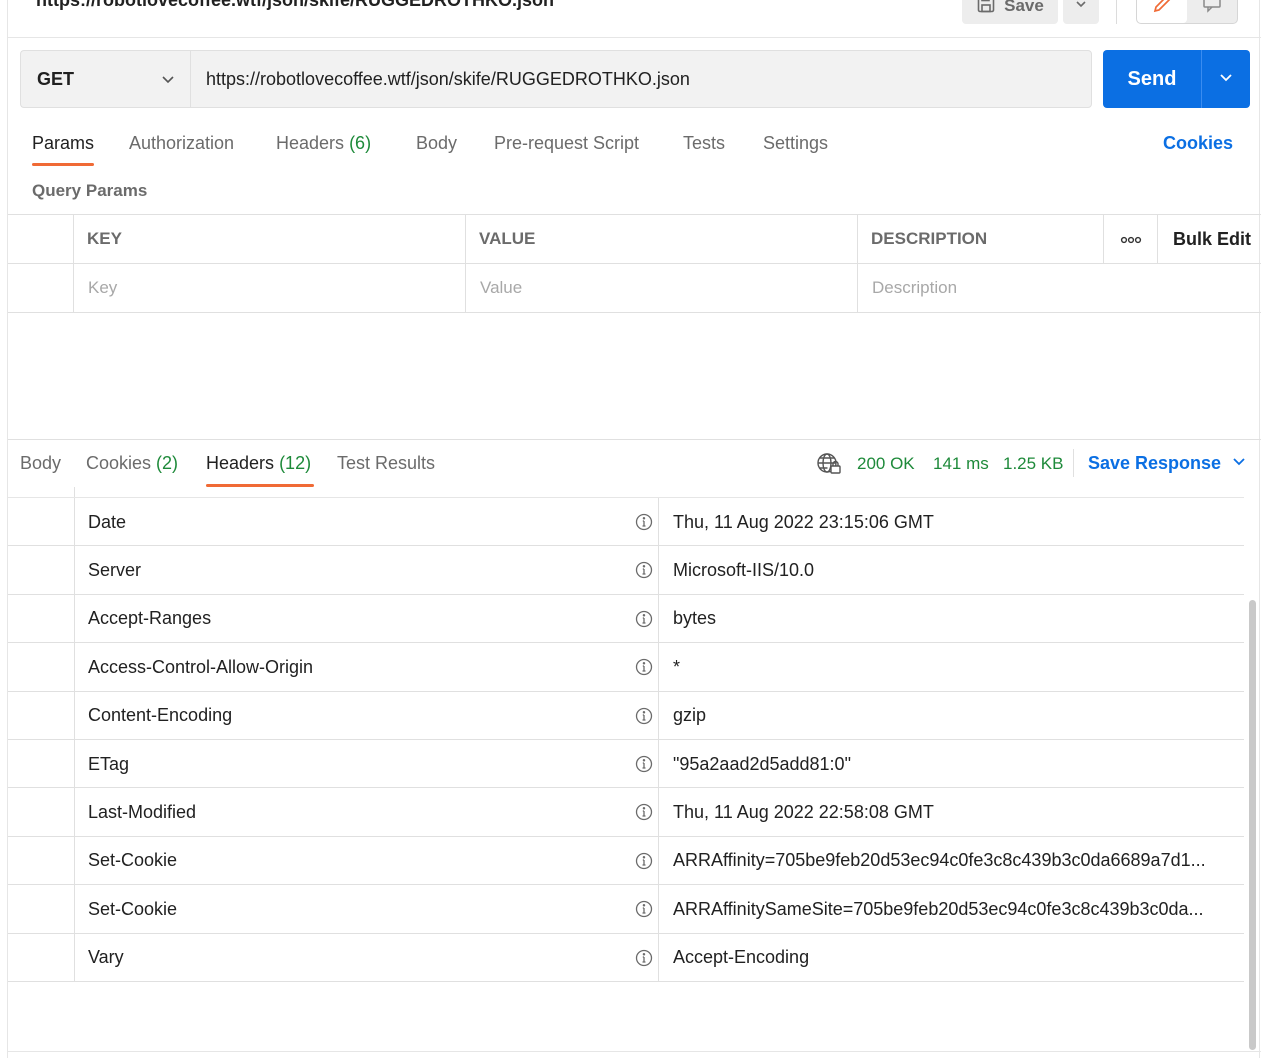 The width and height of the screenshot is (1280, 1058). I want to click on scrollbar-thumb, so click(1252, 825).